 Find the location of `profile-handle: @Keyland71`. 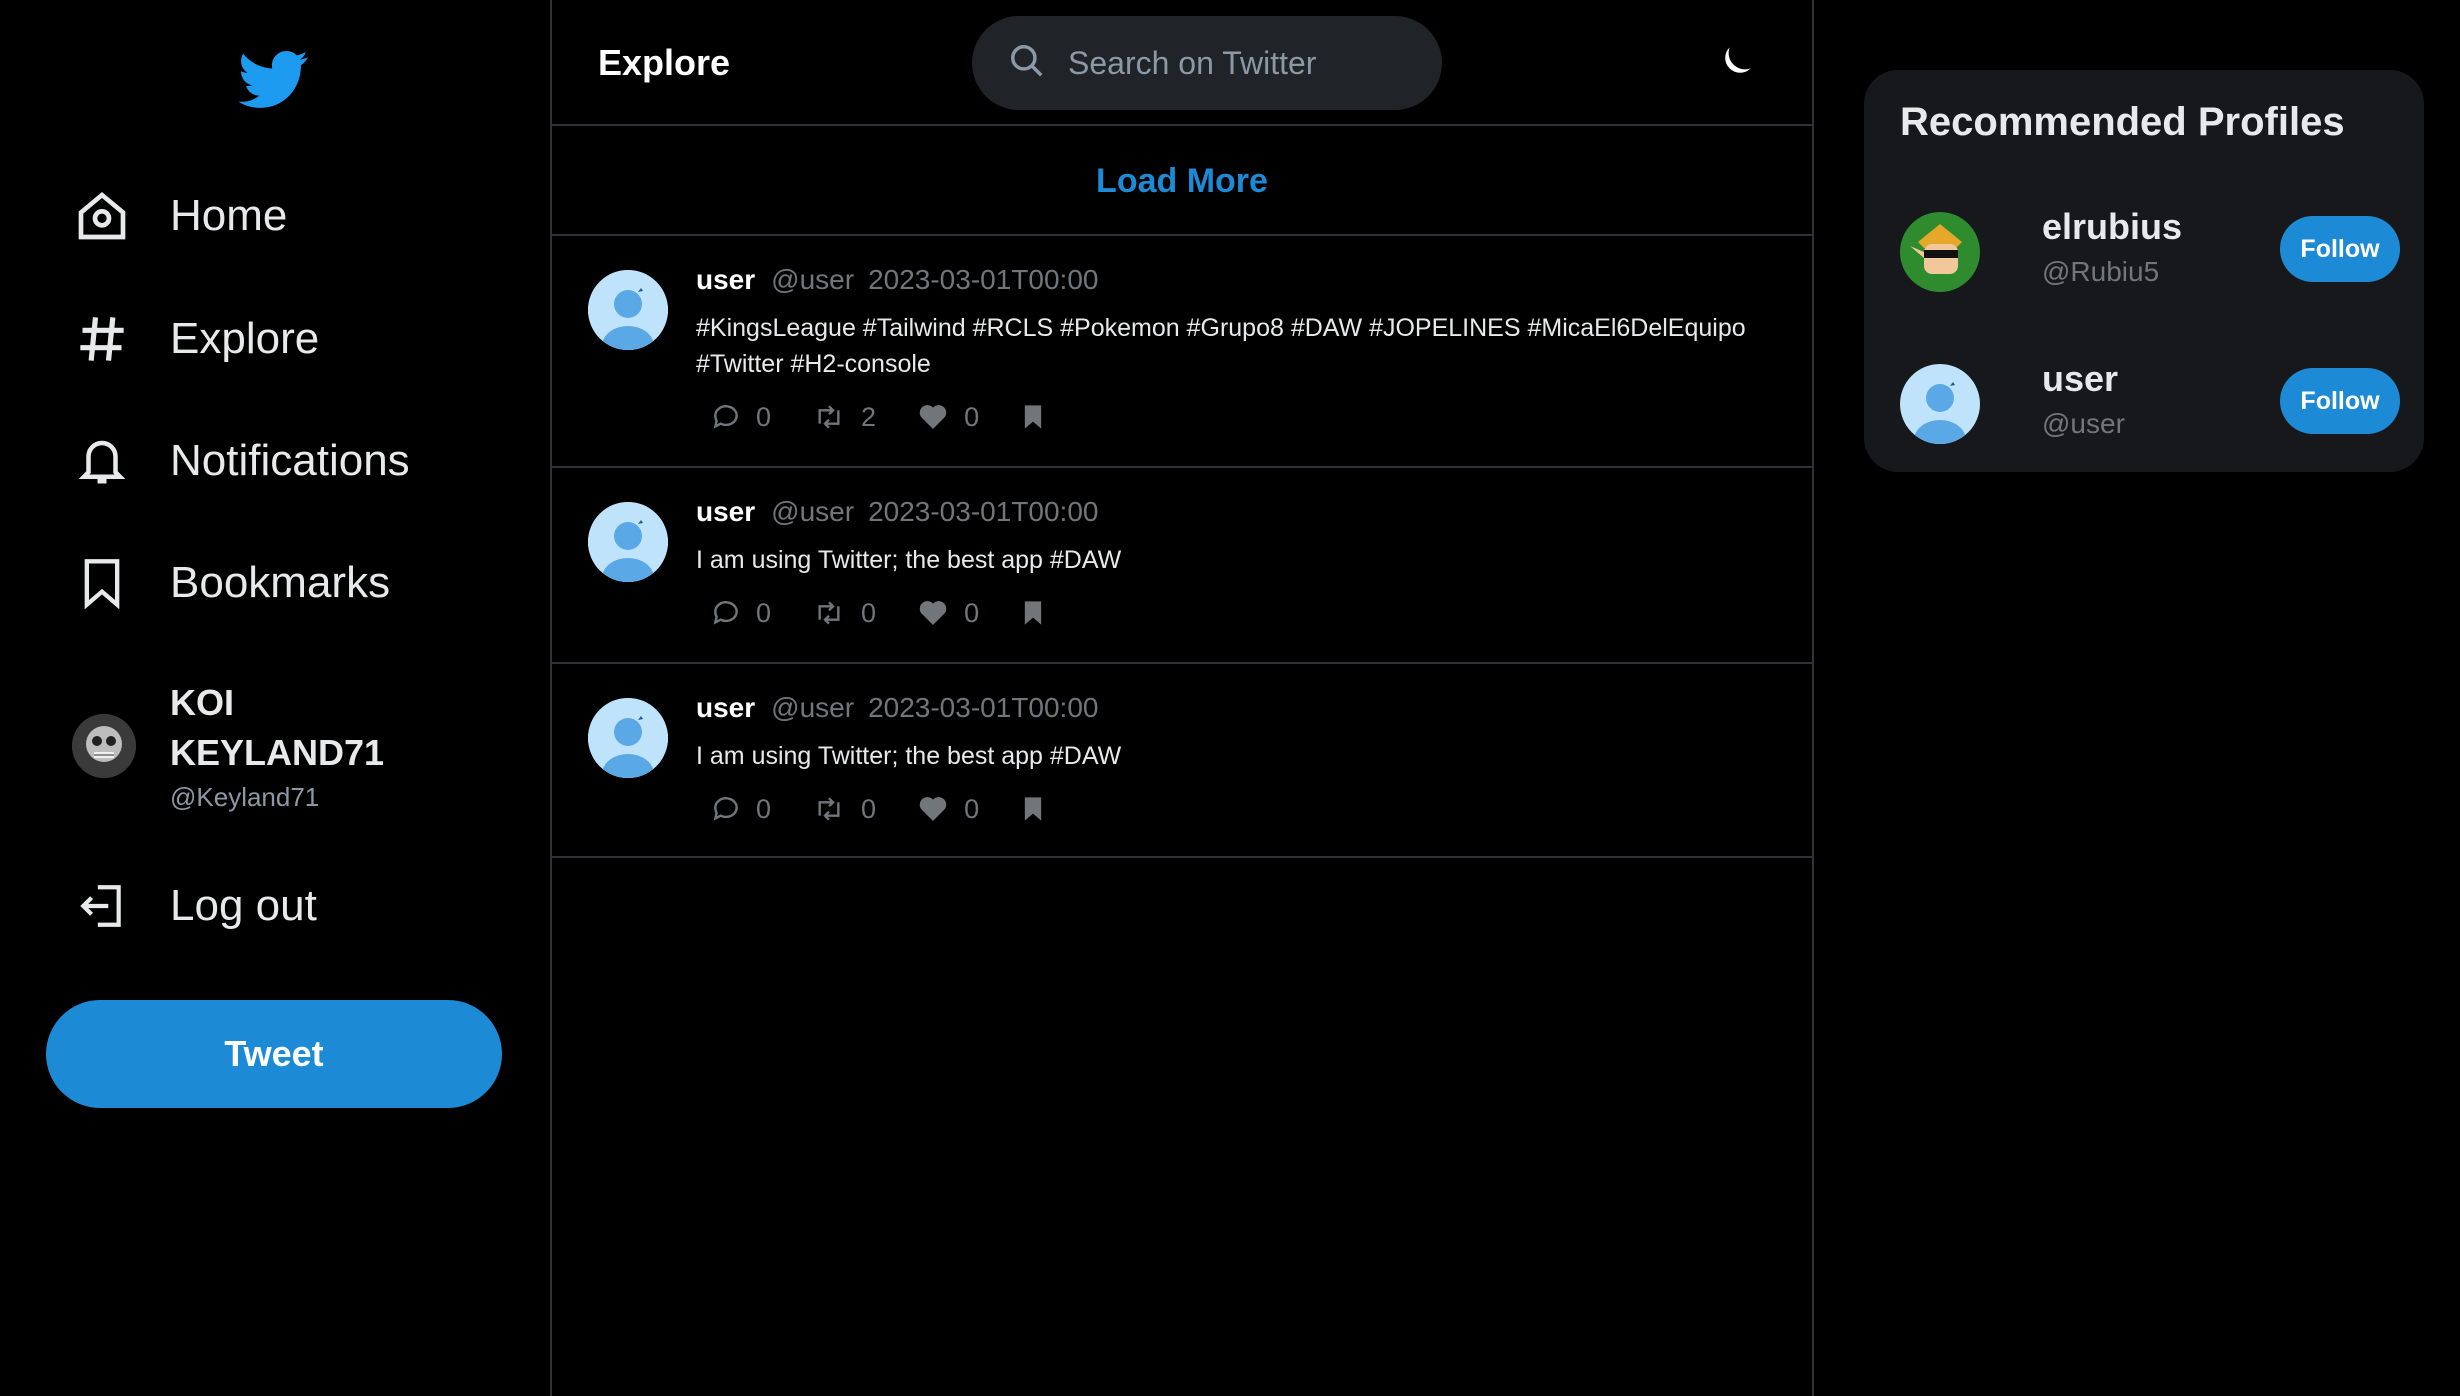

profile-handle: @Keyland71 is located at coordinates (245, 797).